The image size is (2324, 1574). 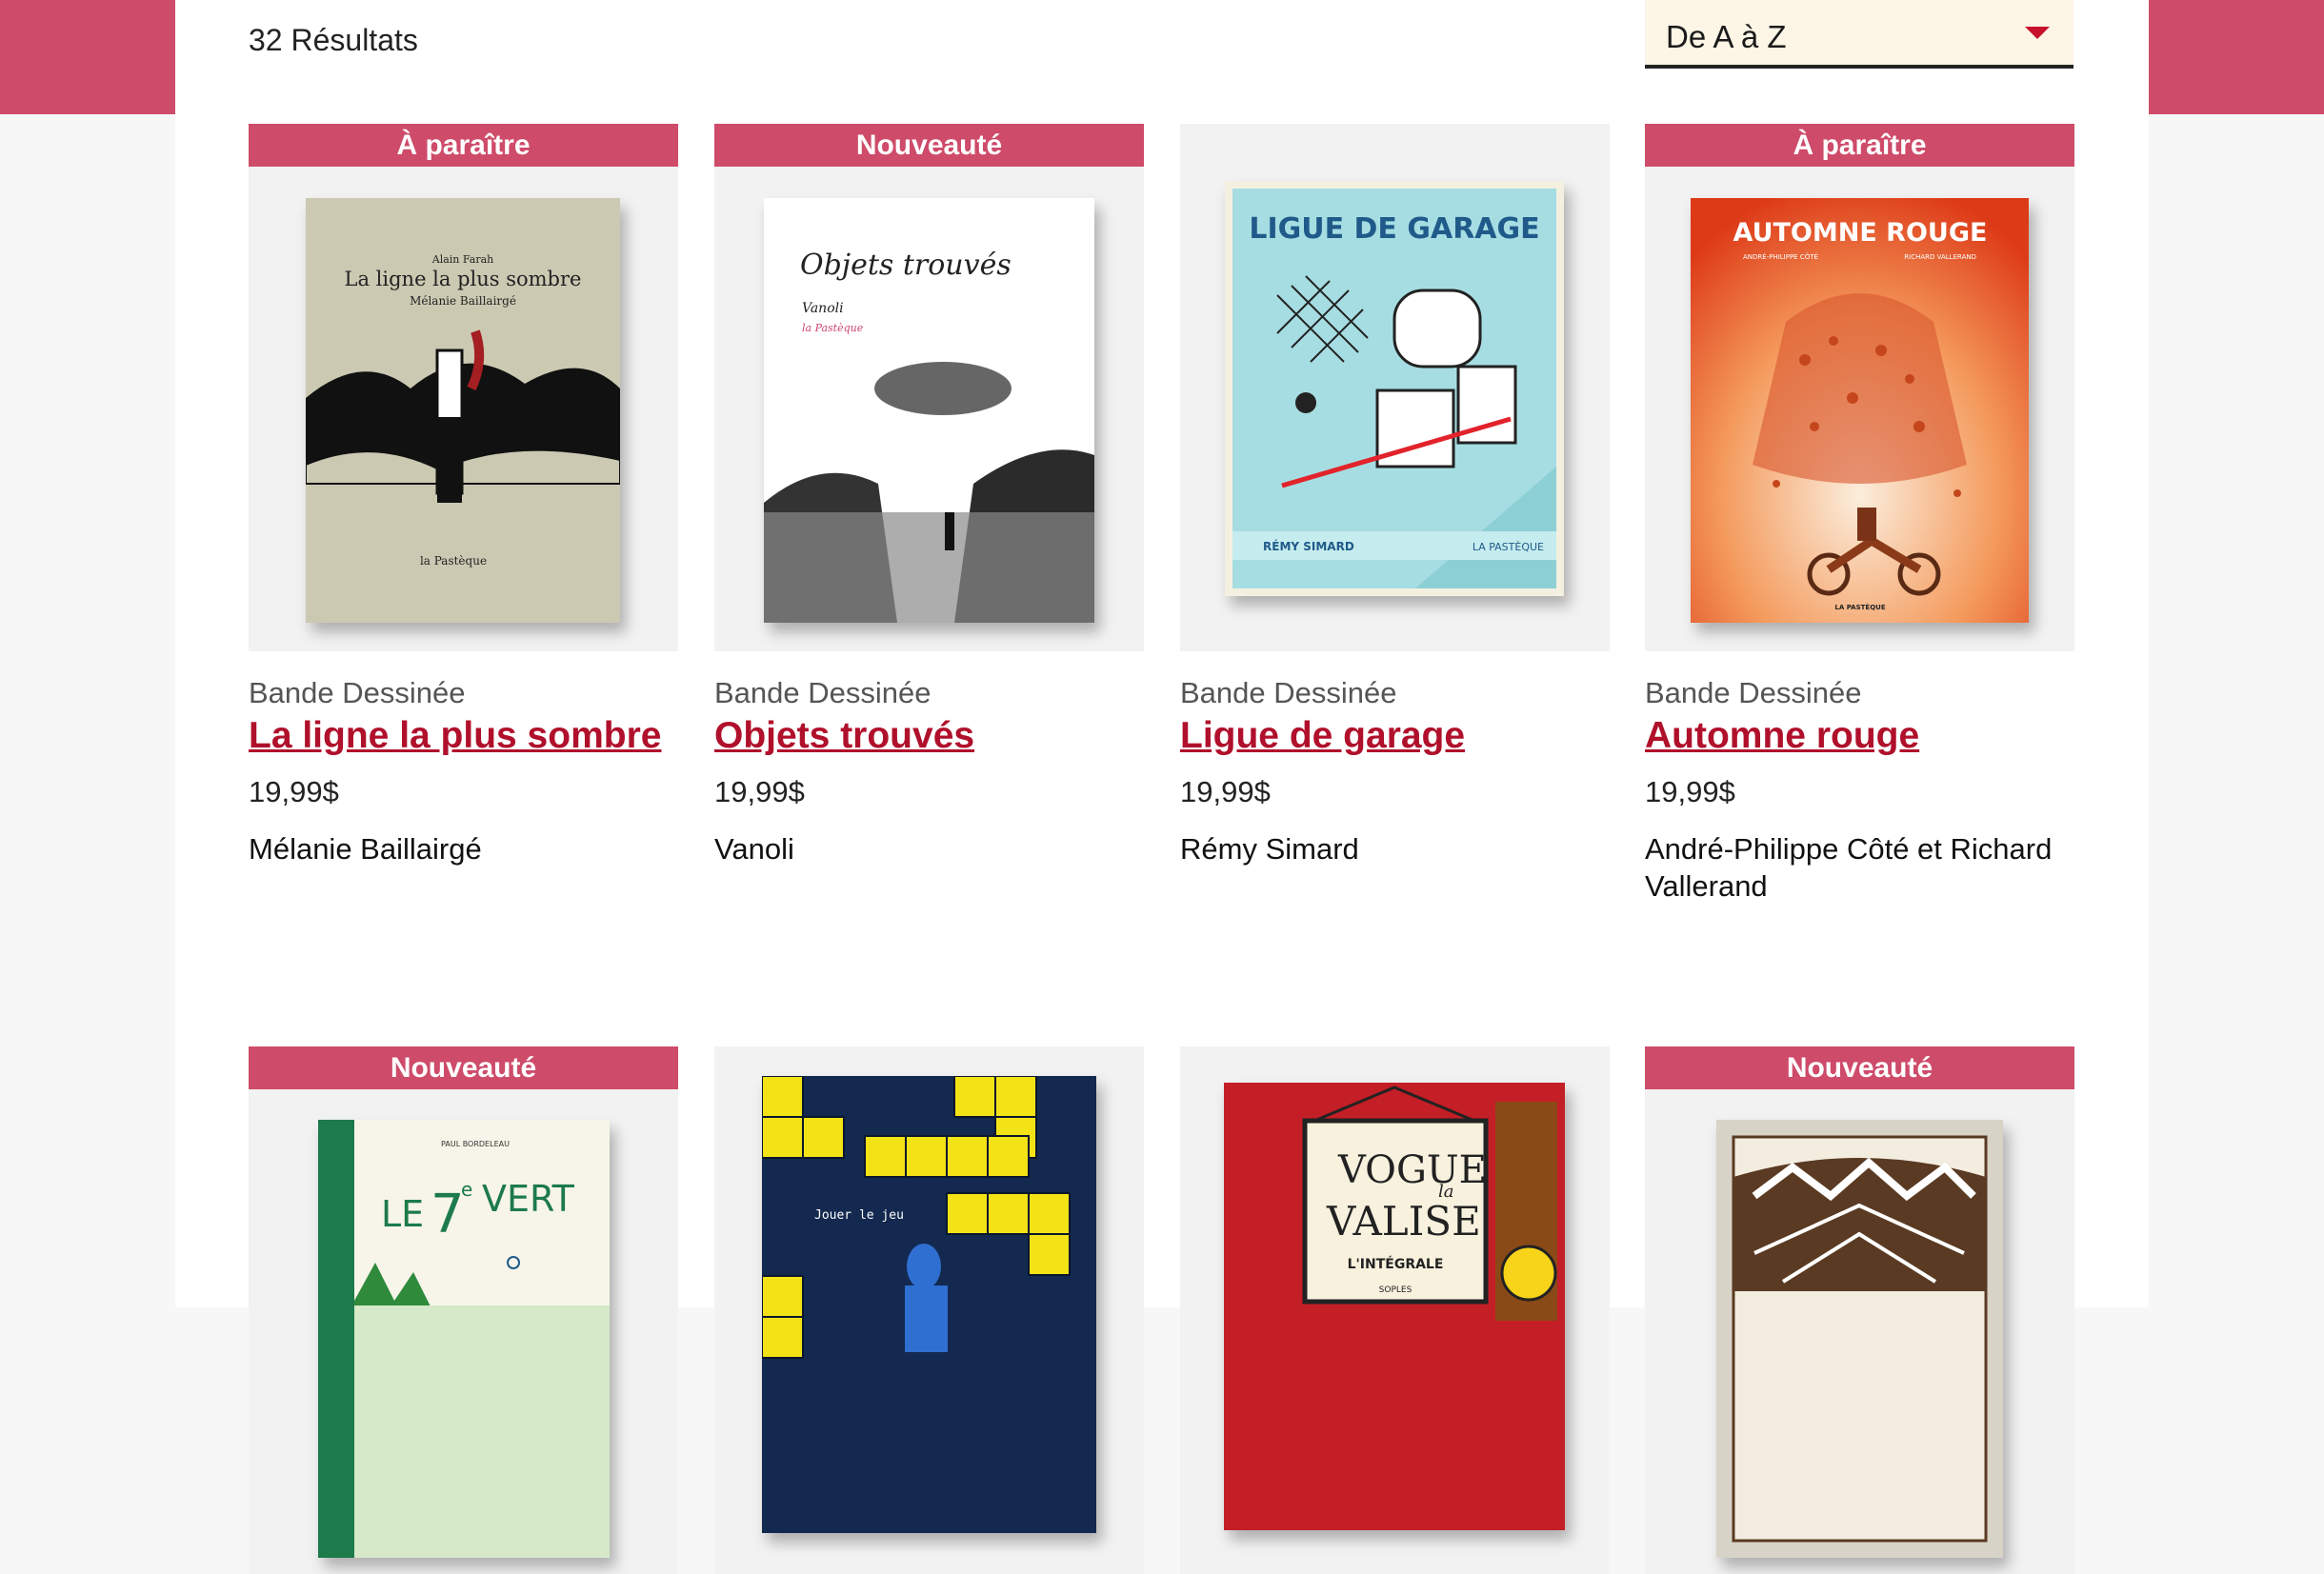 What do you see at coordinates (1395, 1307) in the screenshot?
I see `book-cover-image: VOGUE la VALISE L'INTÉGRALE SOPLES` at bounding box center [1395, 1307].